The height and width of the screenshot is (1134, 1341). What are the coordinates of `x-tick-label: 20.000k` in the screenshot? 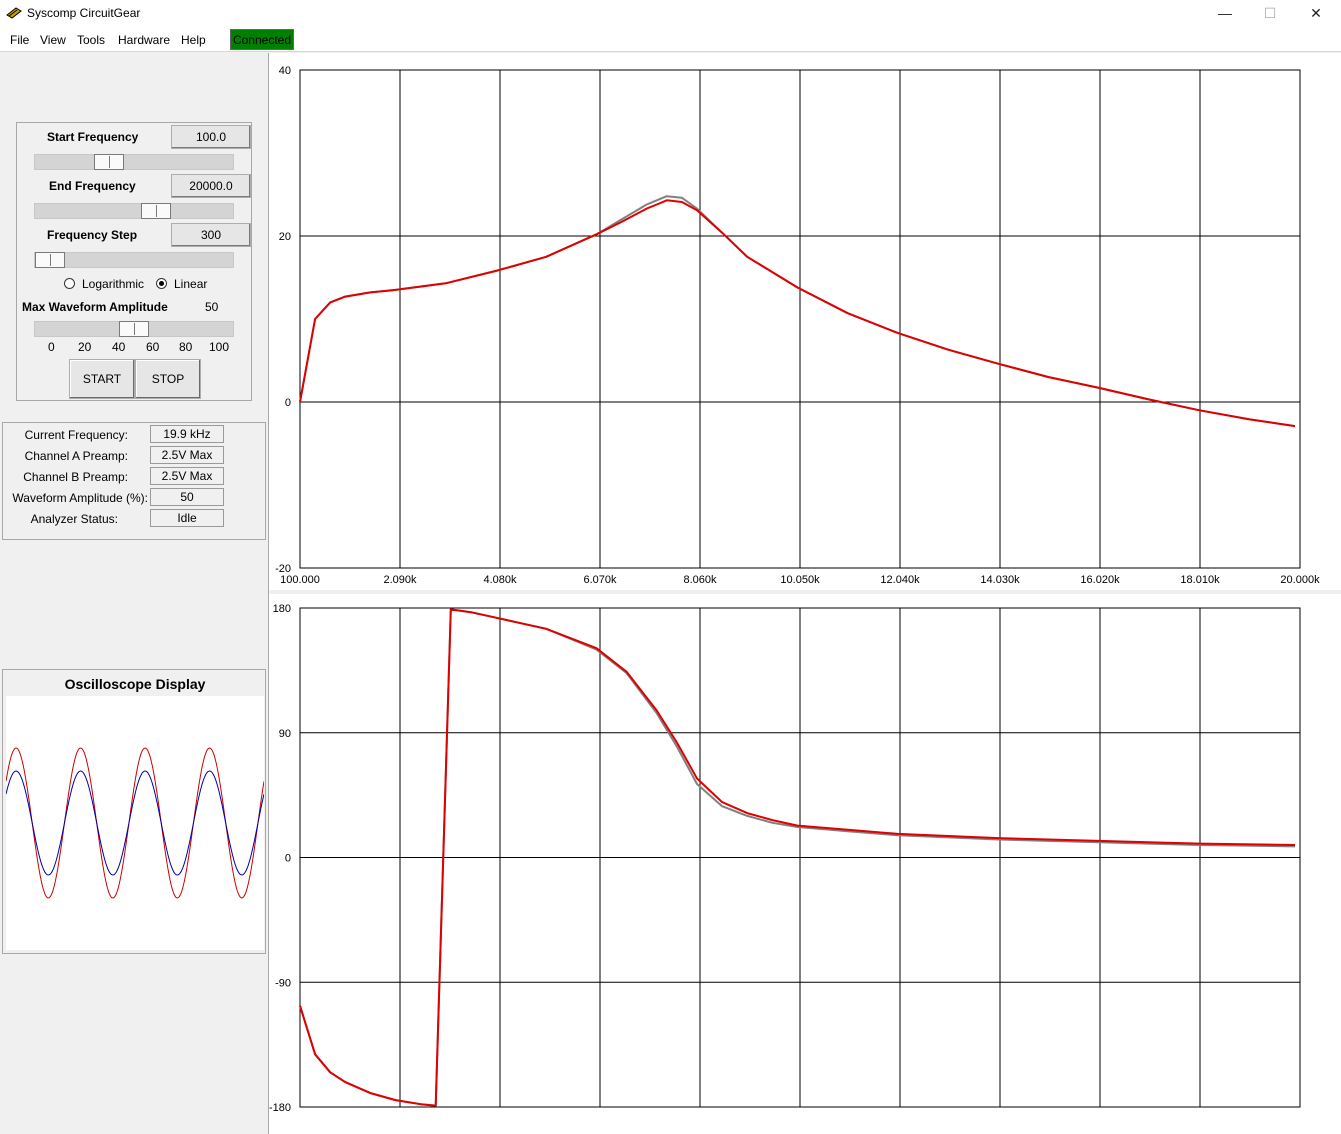 It's located at (1300, 580).